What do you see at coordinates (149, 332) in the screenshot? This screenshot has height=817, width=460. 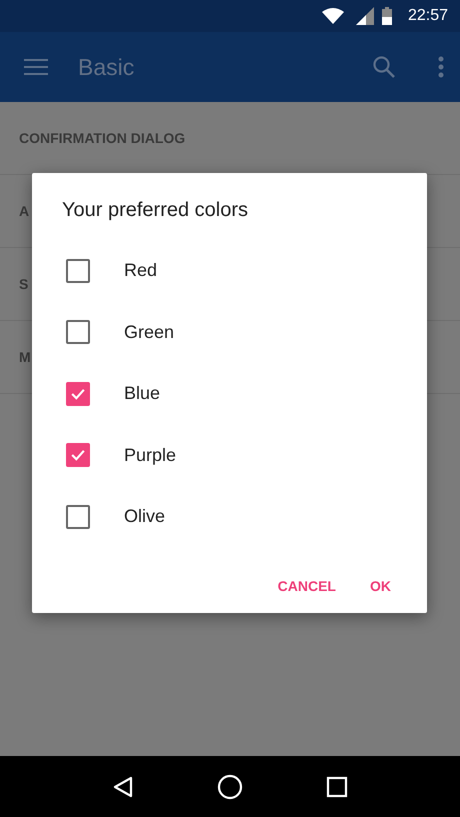 I see `option-label: Green` at bounding box center [149, 332].